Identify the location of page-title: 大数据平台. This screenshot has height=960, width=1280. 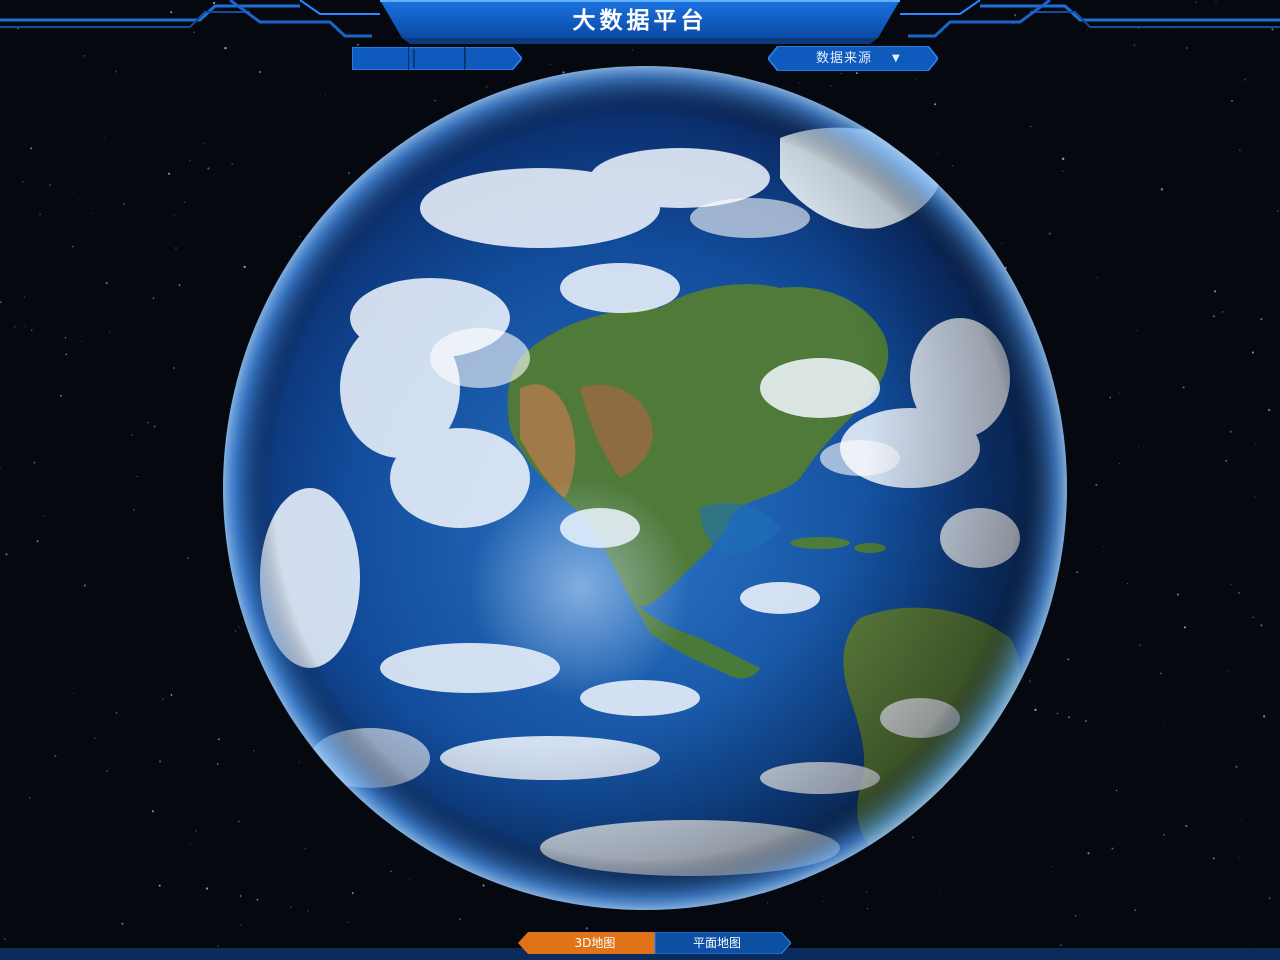
(640, 21).